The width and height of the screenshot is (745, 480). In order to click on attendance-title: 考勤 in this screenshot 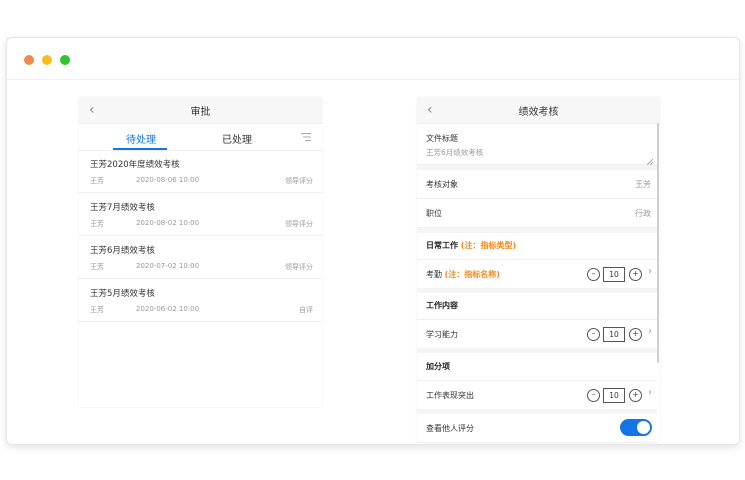, I will do `click(434, 274)`.